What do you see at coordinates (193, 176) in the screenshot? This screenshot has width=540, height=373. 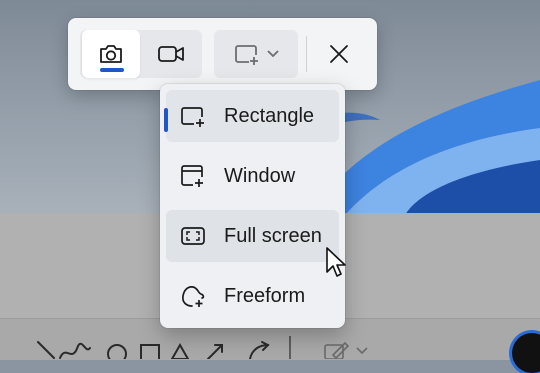 I see `window-snip-icon` at bounding box center [193, 176].